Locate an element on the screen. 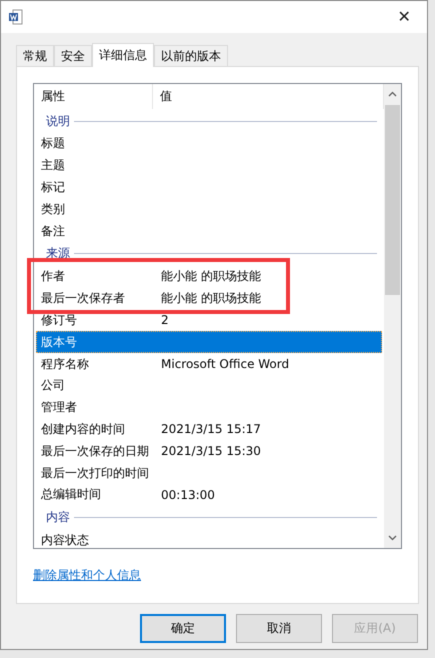 The width and height of the screenshot is (435, 658). dialog-button: 取消 is located at coordinates (279, 628).